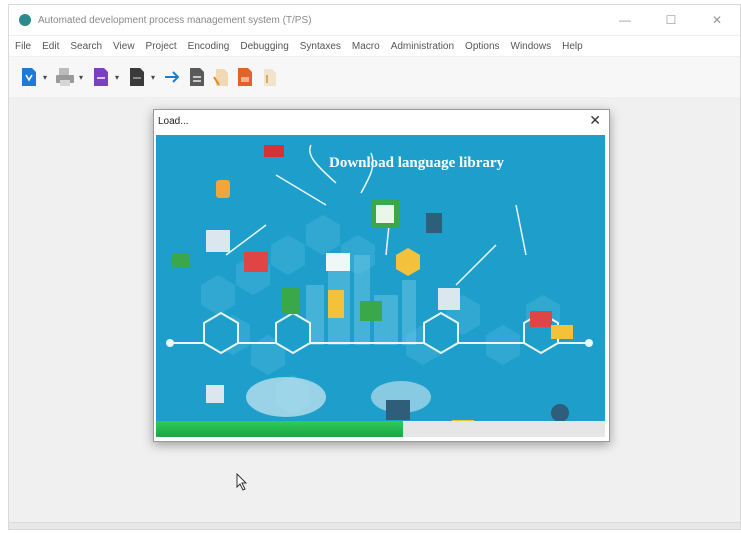 This screenshot has width=741, height=533. What do you see at coordinates (25, 20) in the screenshot?
I see `app-logo-icon` at bounding box center [25, 20].